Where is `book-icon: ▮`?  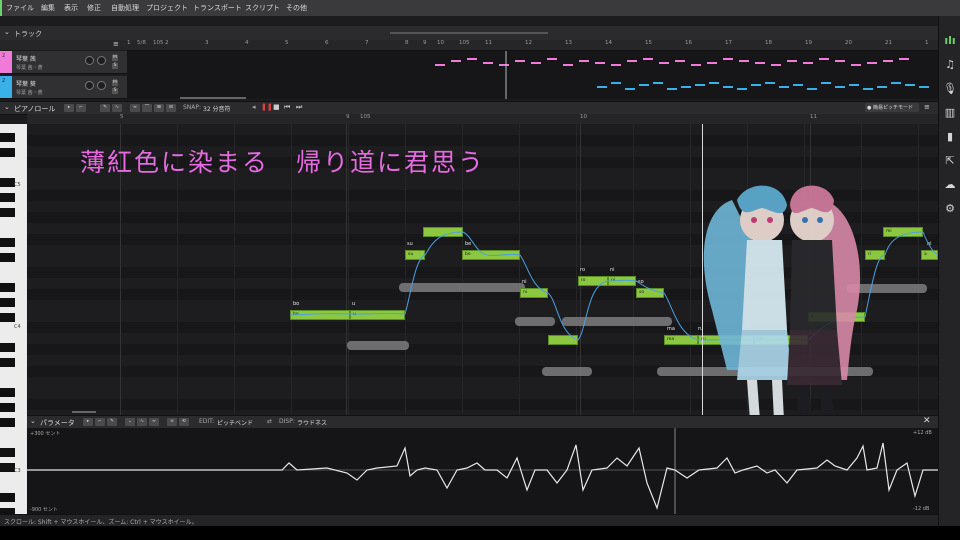
book-icon: ▮ is located at coordinates (949, 137).